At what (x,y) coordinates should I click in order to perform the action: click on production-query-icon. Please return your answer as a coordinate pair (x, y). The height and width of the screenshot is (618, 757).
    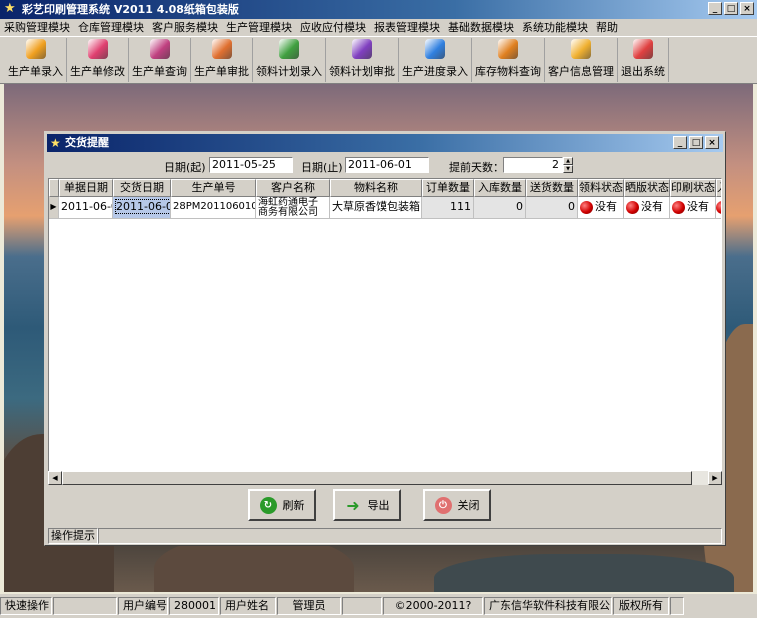
    Looking at the image, I should click on (159, 49).